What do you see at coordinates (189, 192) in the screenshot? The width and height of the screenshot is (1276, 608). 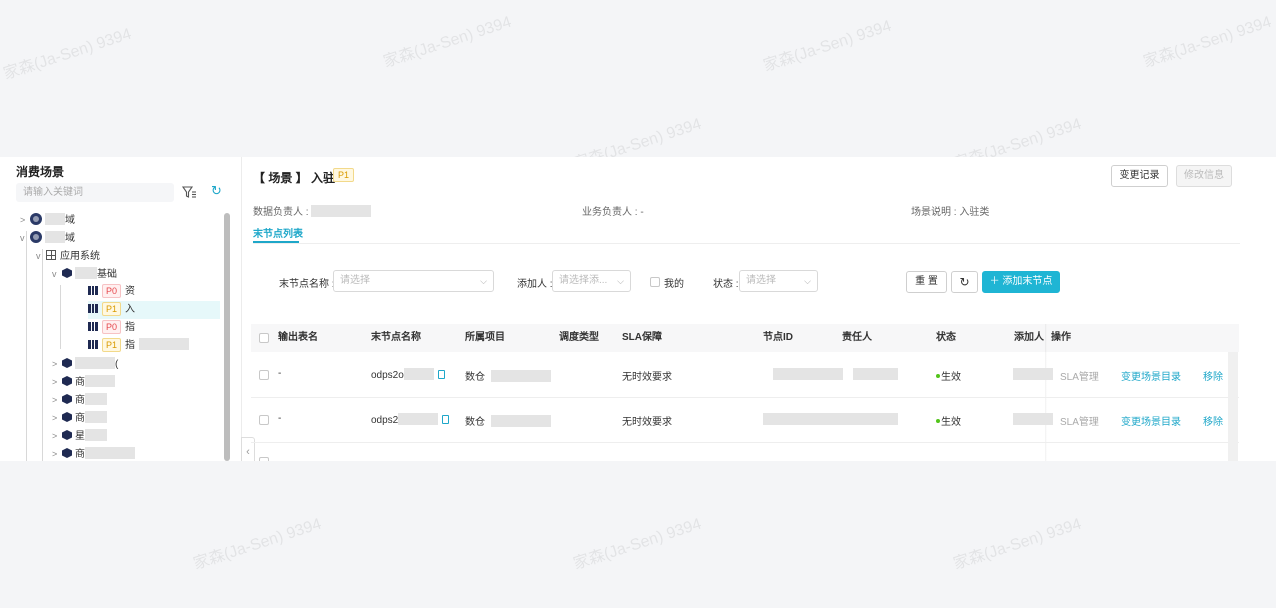 I see `filter-icon` at bounding box center [189, 192].